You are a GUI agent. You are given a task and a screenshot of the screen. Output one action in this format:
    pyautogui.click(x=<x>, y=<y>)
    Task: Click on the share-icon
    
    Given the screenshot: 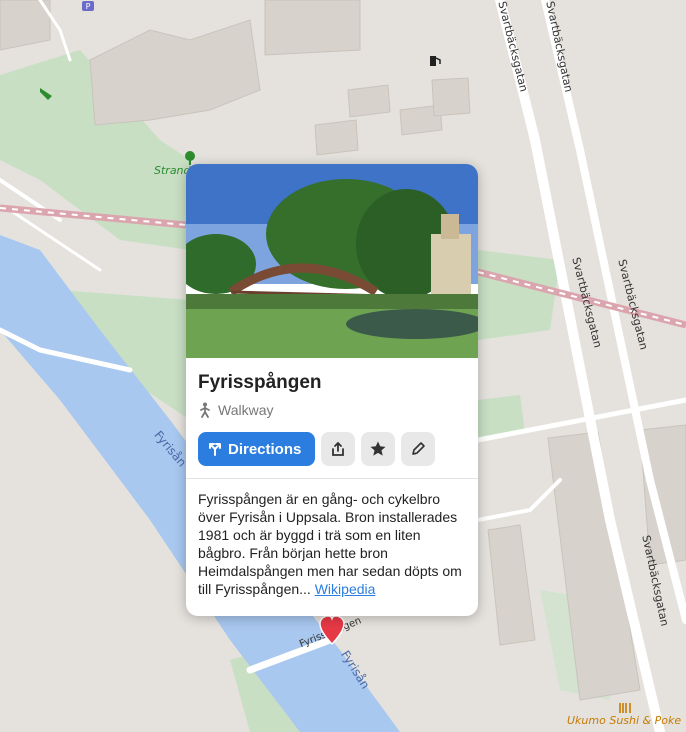 What is the action you would take?
    pyautogui.click(x=338, y=448)
    